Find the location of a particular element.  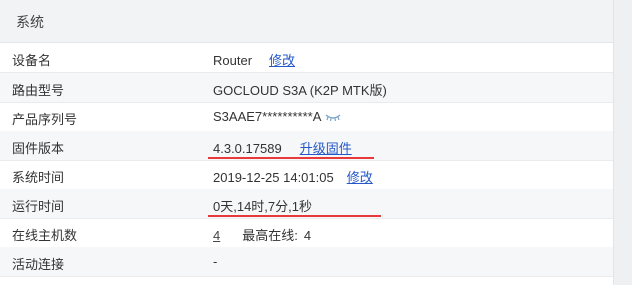

eye-closed-icon is located at coordinates (333, 117).